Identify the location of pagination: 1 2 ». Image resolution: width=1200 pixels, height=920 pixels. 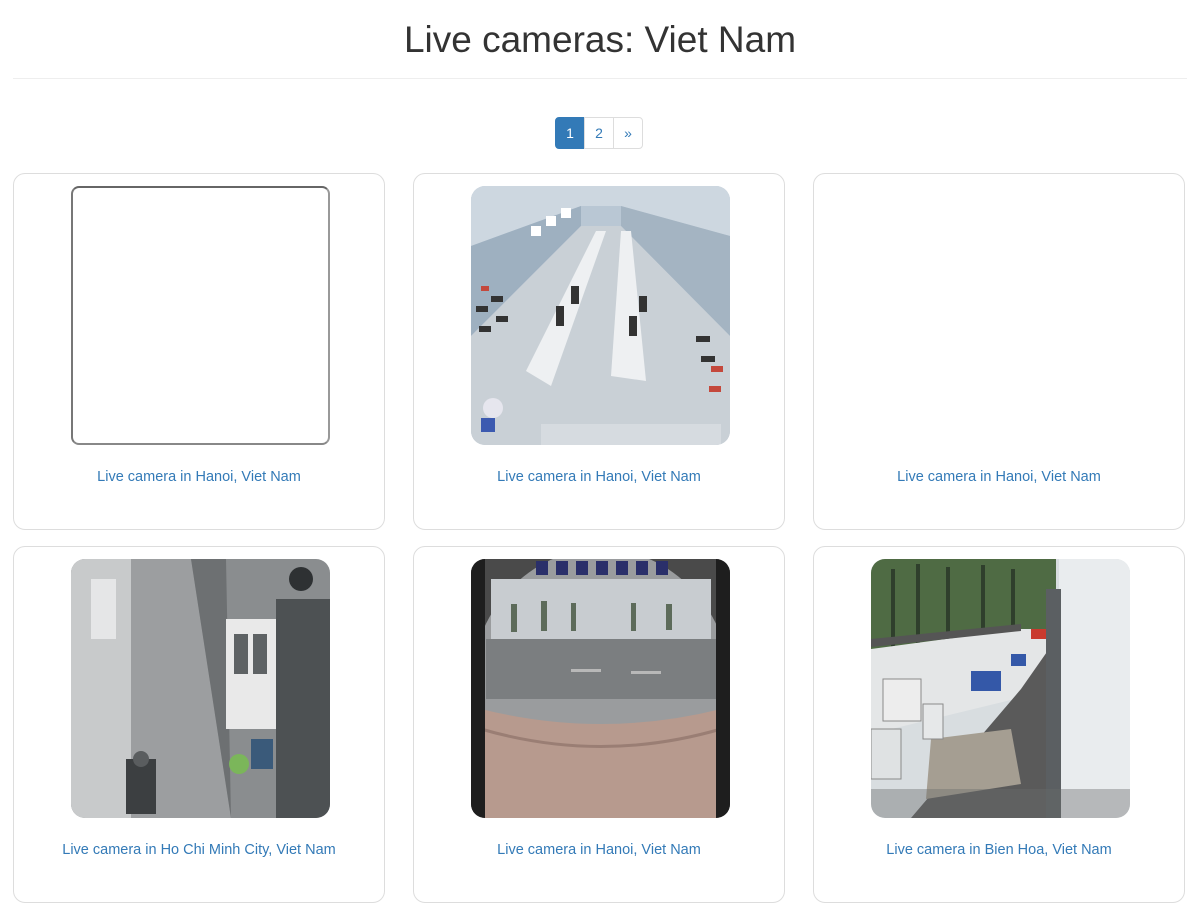
(599, 133).